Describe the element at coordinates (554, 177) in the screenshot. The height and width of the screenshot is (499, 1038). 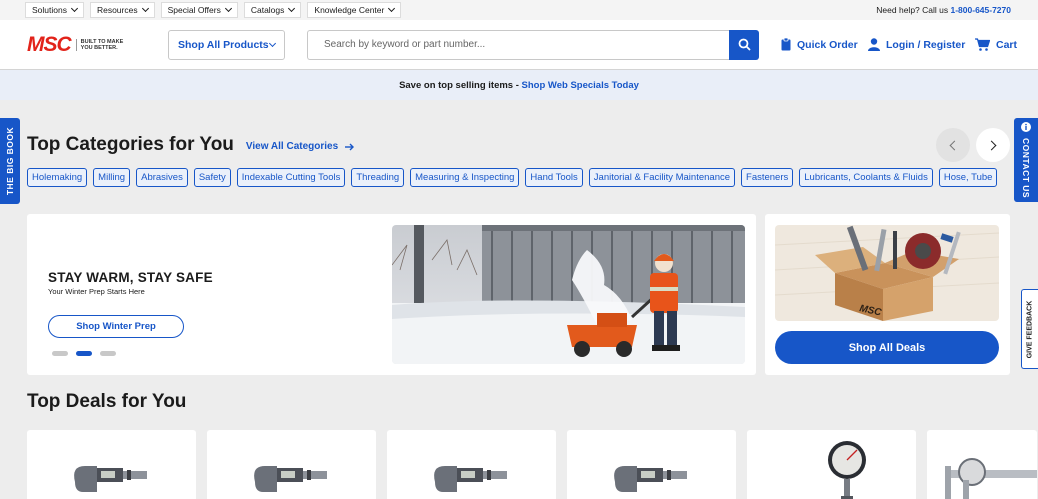
I see `category-chip: Hand Tools` at that location.